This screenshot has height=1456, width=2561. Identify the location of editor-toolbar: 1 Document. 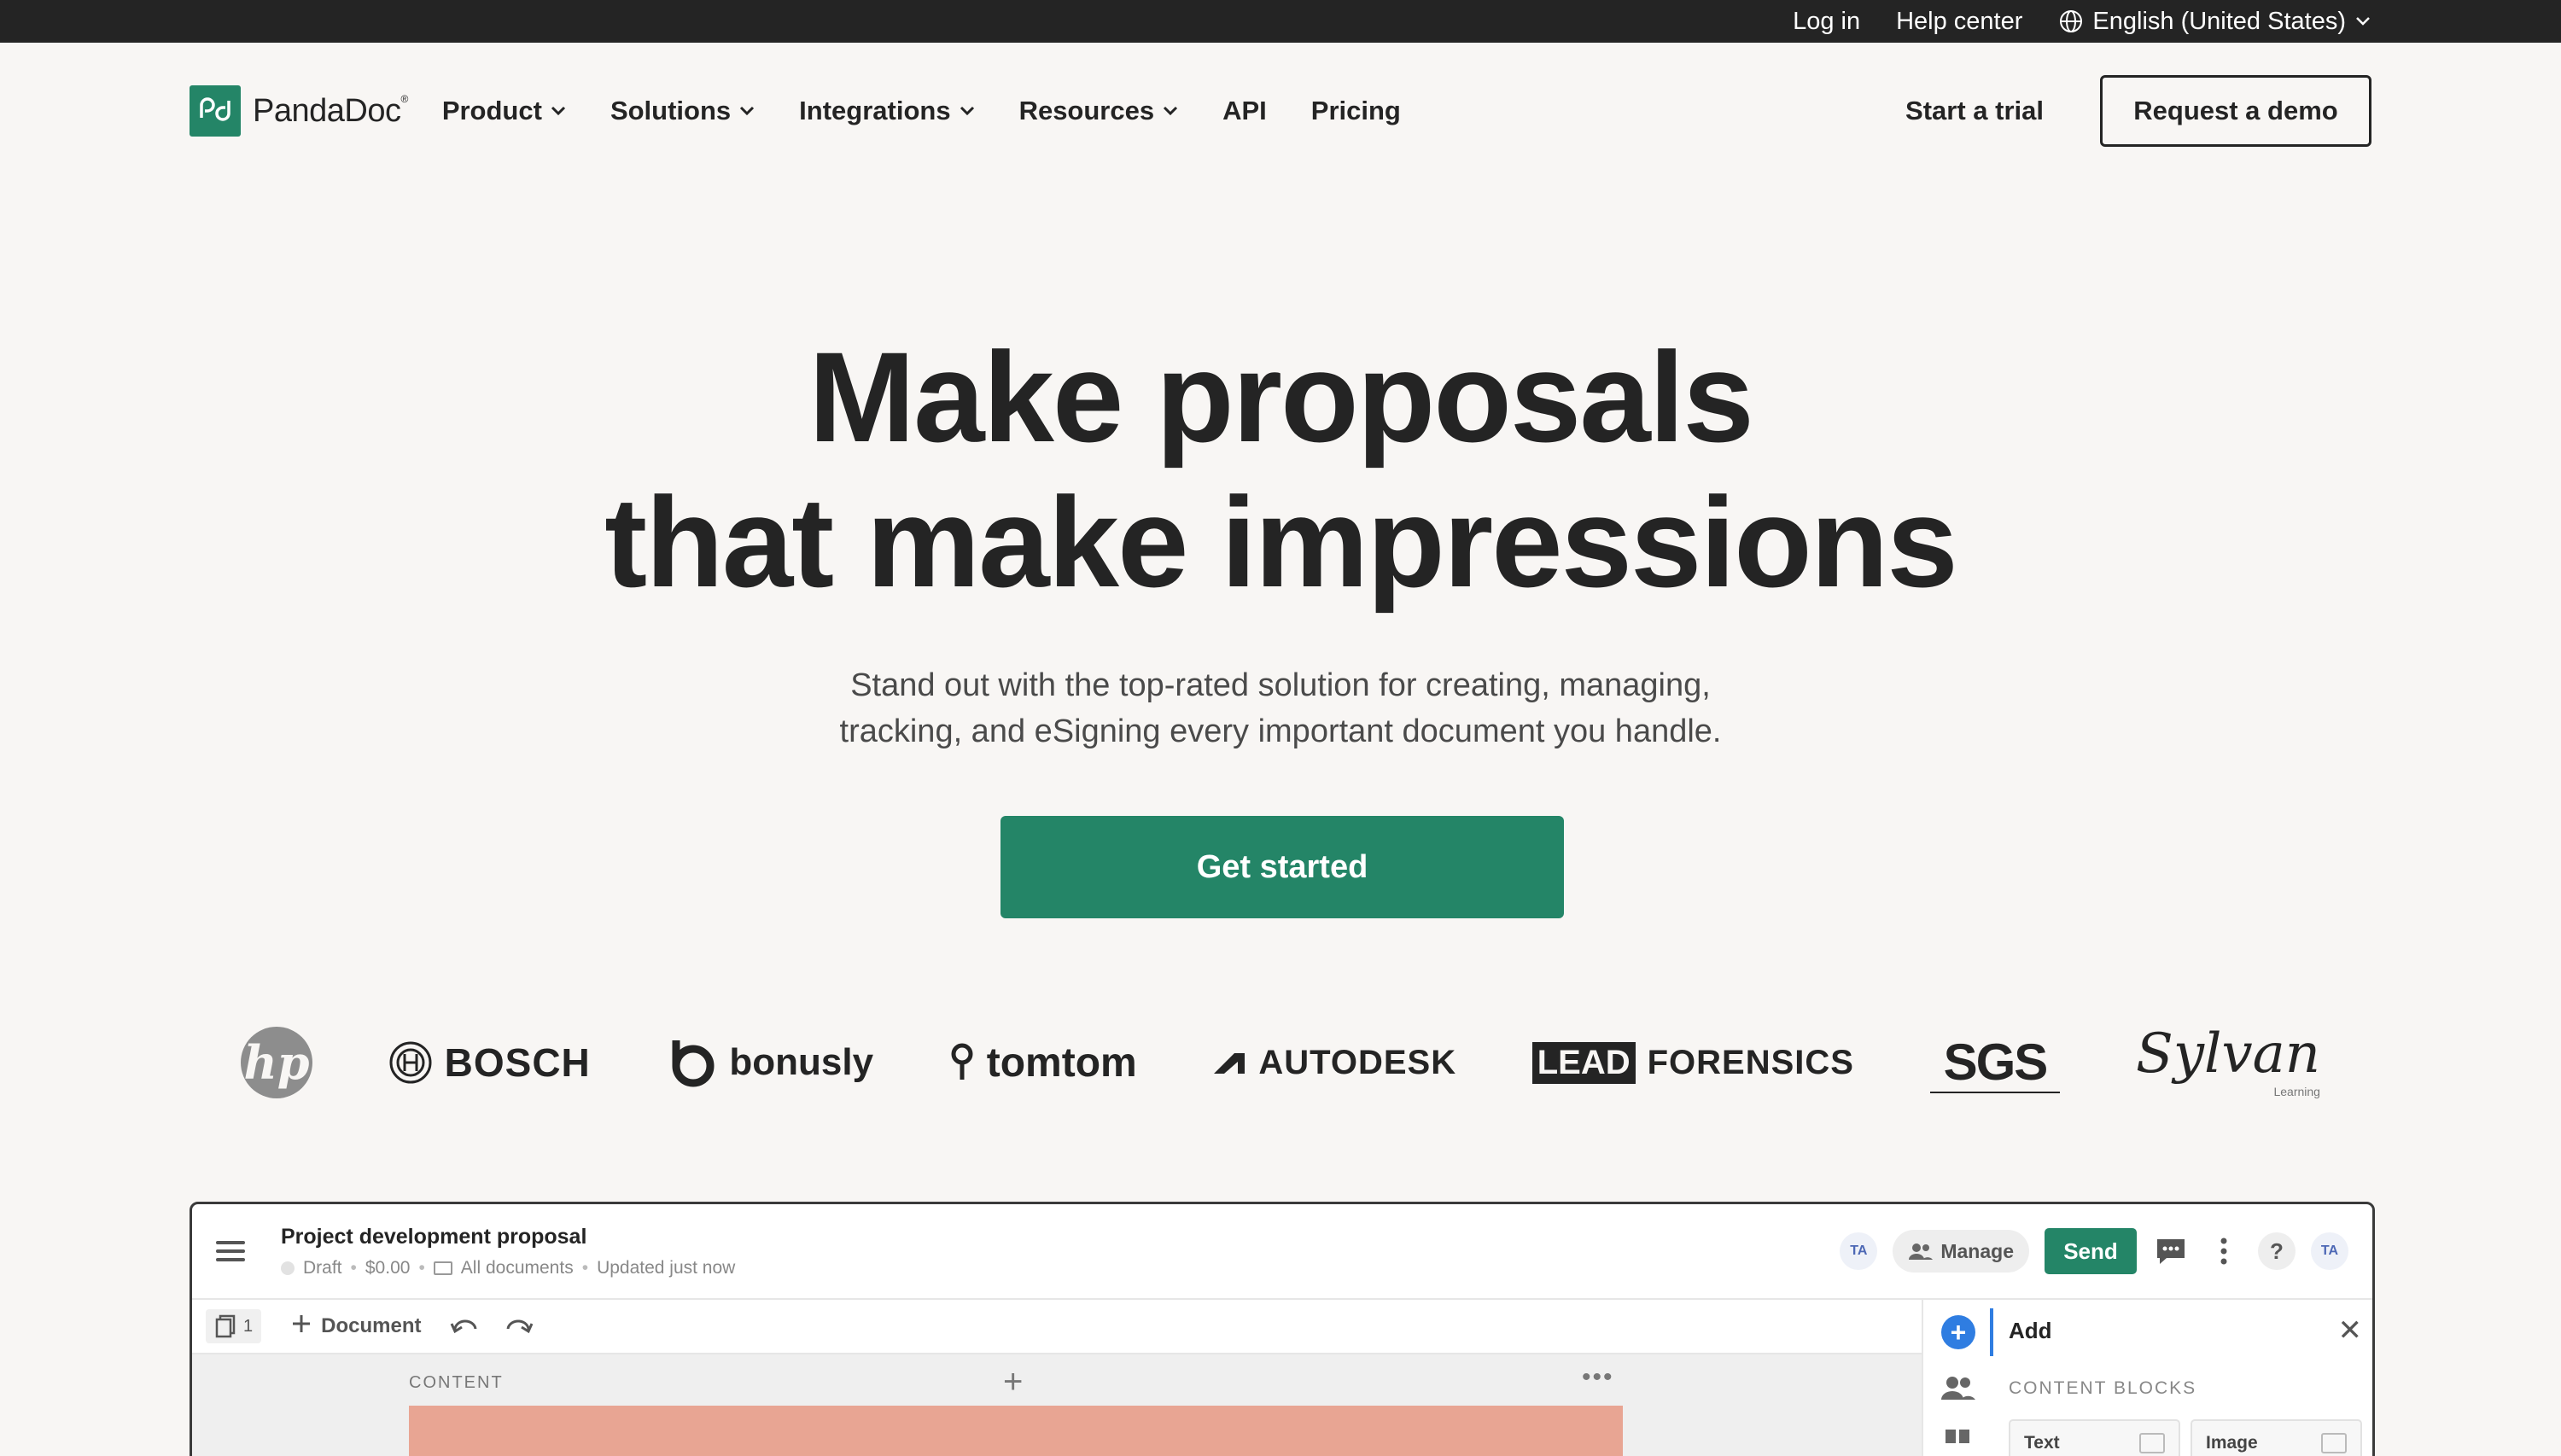
(1057, 1327).